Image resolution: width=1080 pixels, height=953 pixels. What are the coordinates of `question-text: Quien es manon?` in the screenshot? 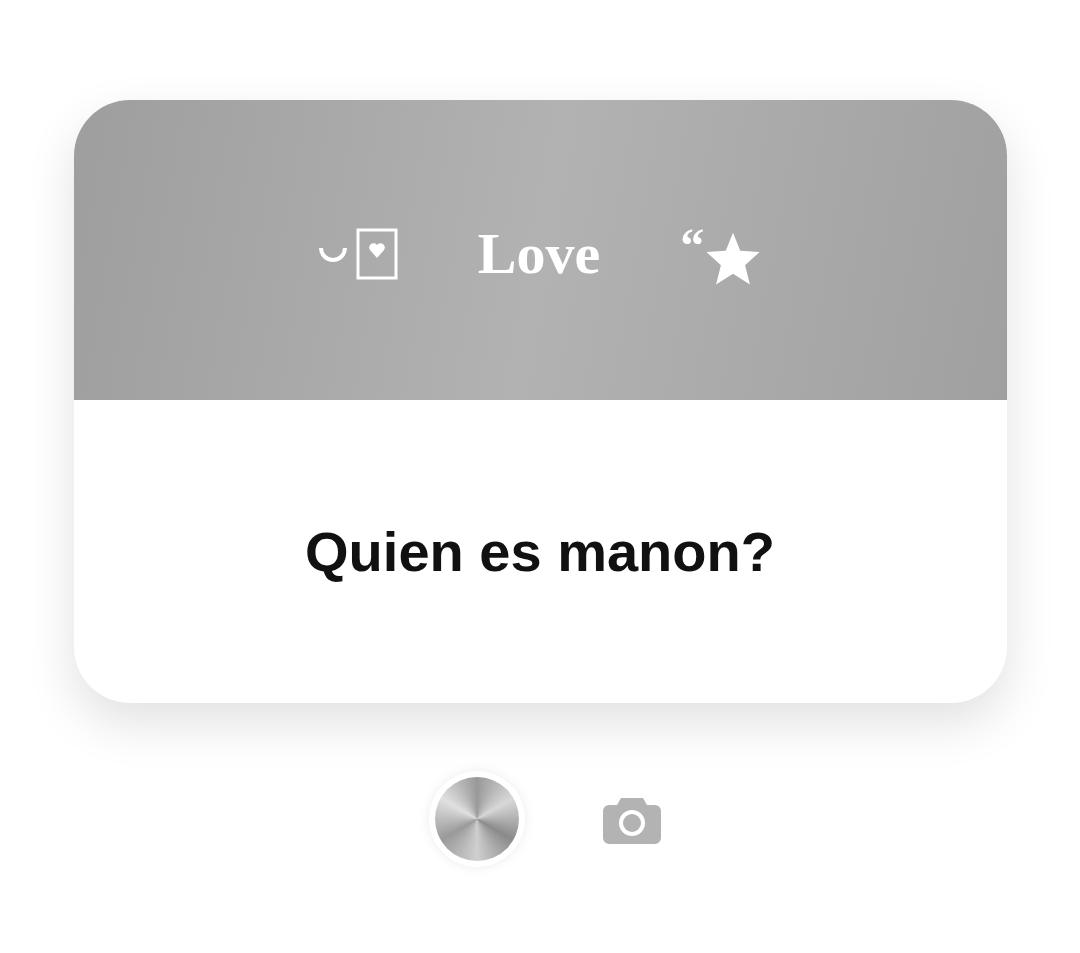 It's located at (540, 551).